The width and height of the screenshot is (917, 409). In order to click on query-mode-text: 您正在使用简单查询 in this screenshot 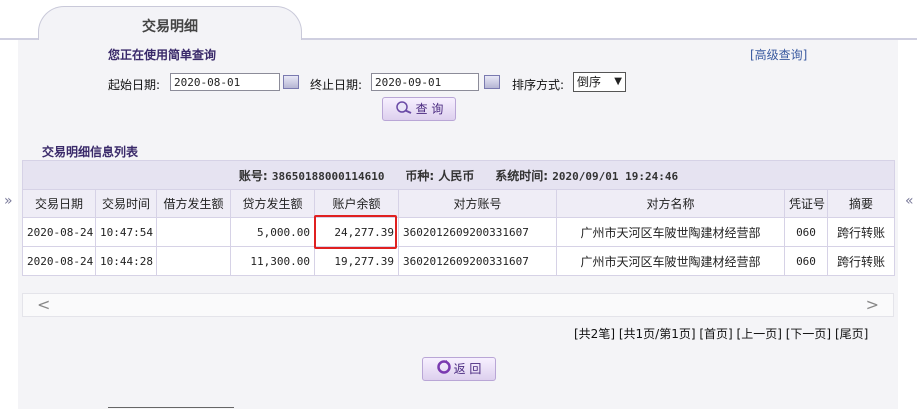, I will do `click(162, 55)`.